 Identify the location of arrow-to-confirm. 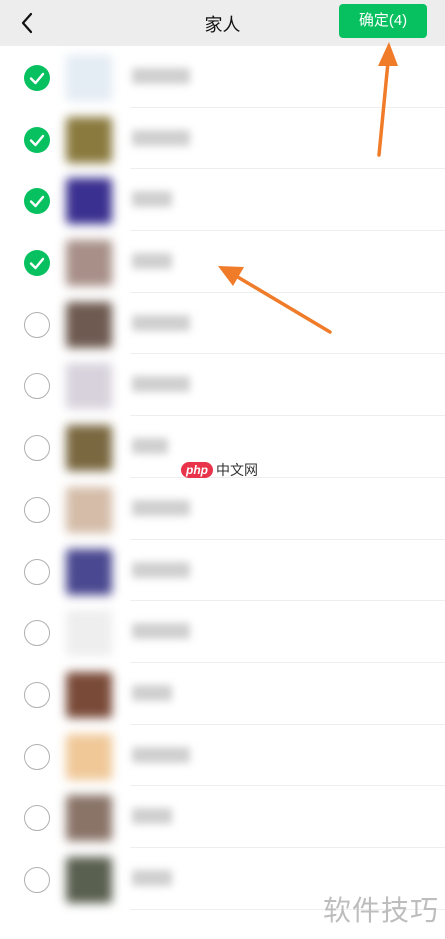
(387, 99).